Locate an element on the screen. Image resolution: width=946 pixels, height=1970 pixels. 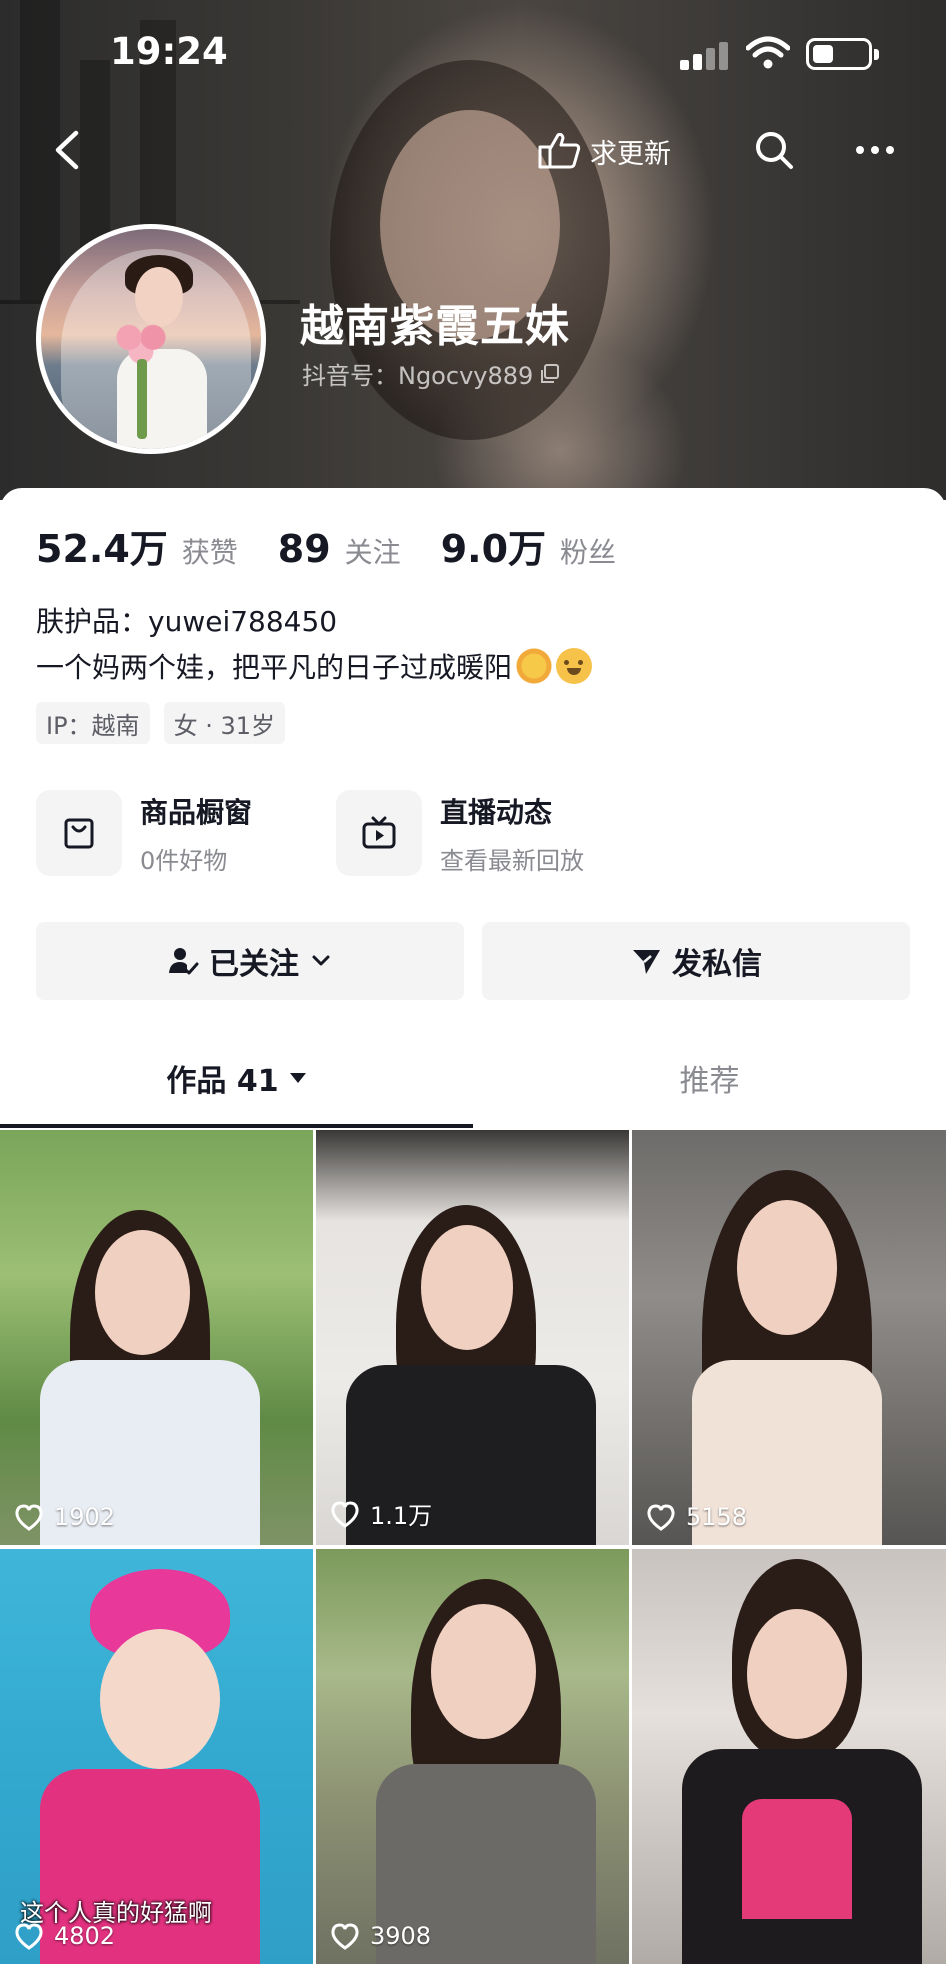
video-likes: 4802 is located at coordinates (64, 1936).